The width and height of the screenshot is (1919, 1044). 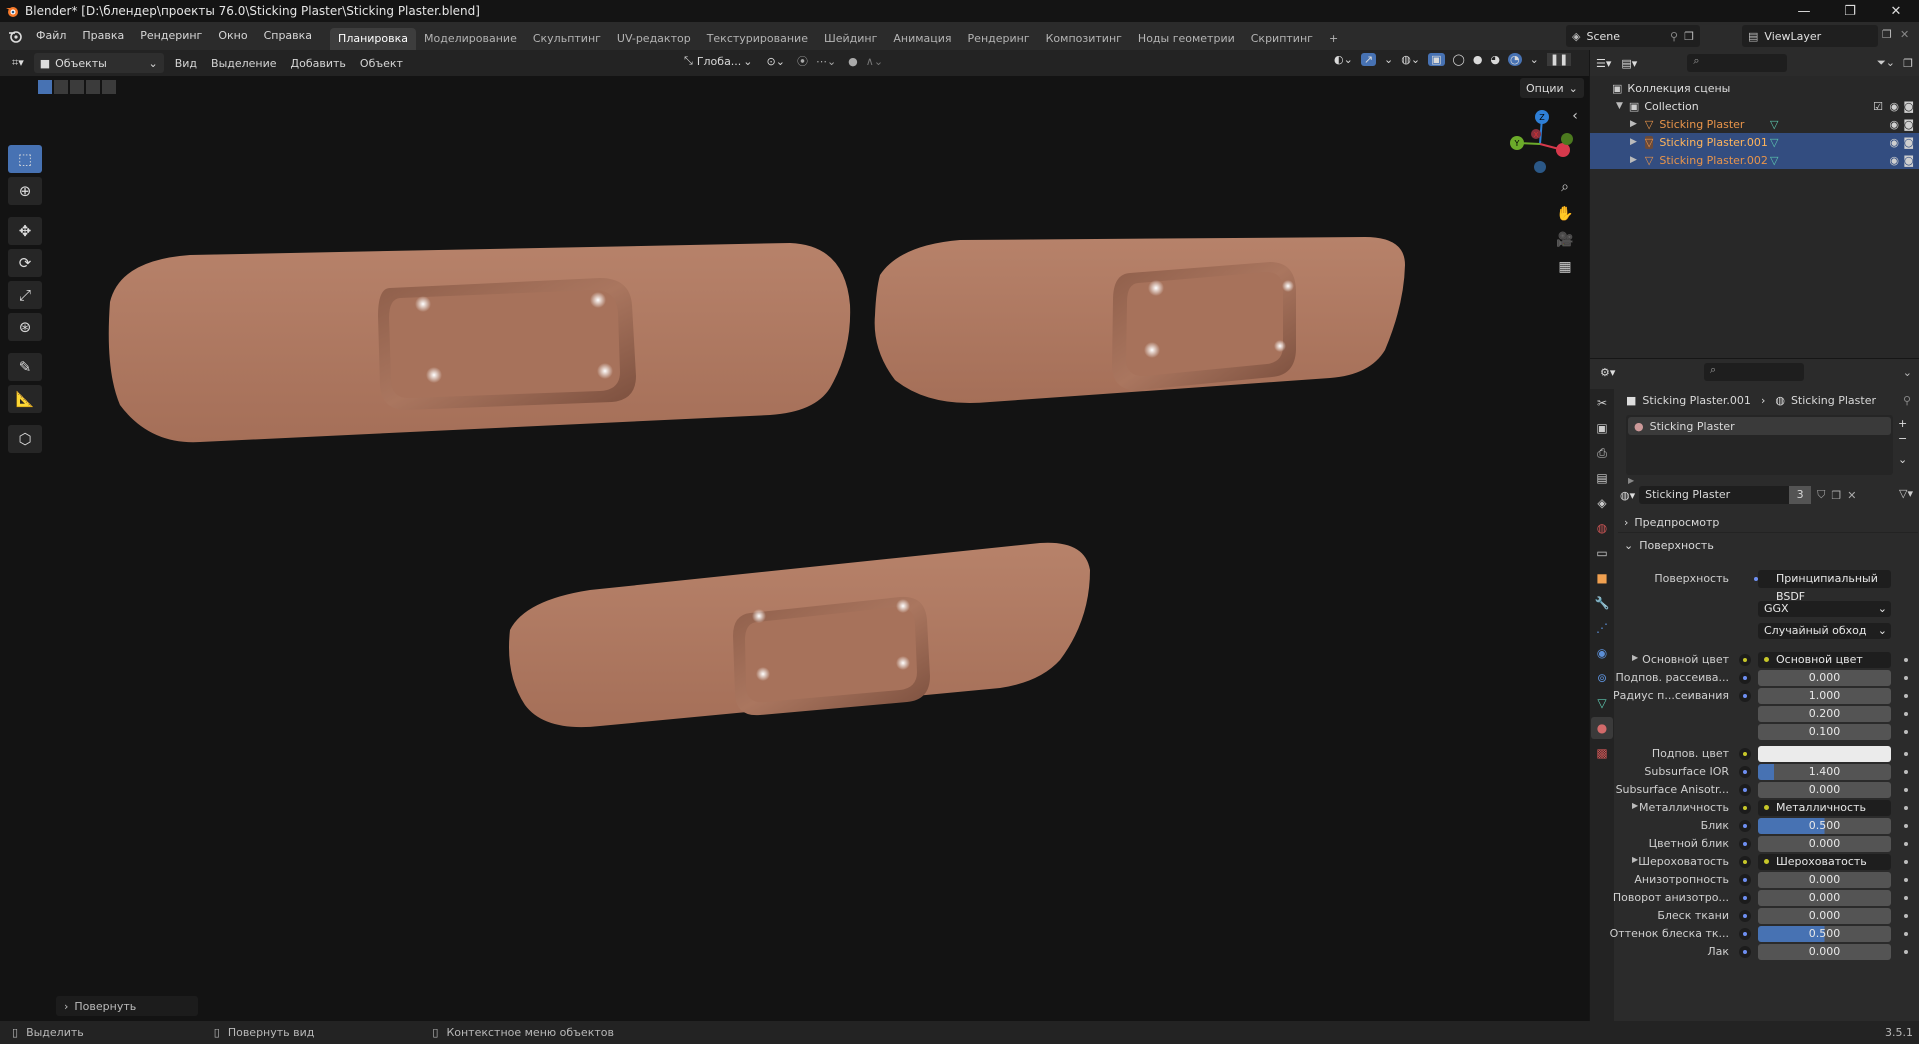 What do you see at coordinates (1602, 503) in the screenshot?
I see `scene-tab-icon: ◈` at bounding box center [1602, 503].